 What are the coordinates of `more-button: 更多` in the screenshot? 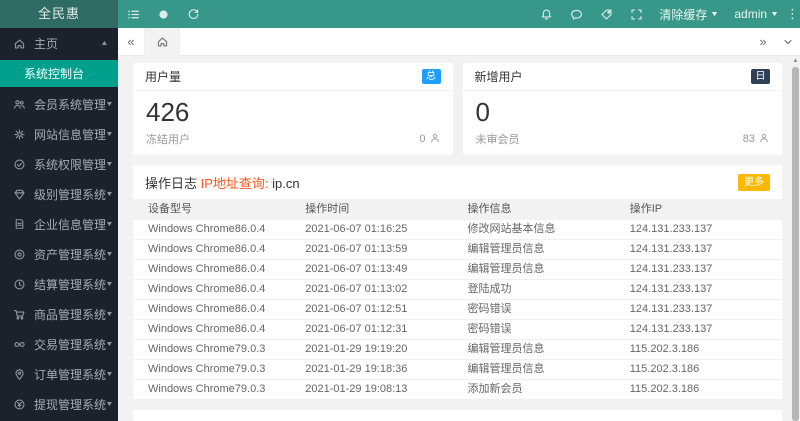 It's located at (754, 182).